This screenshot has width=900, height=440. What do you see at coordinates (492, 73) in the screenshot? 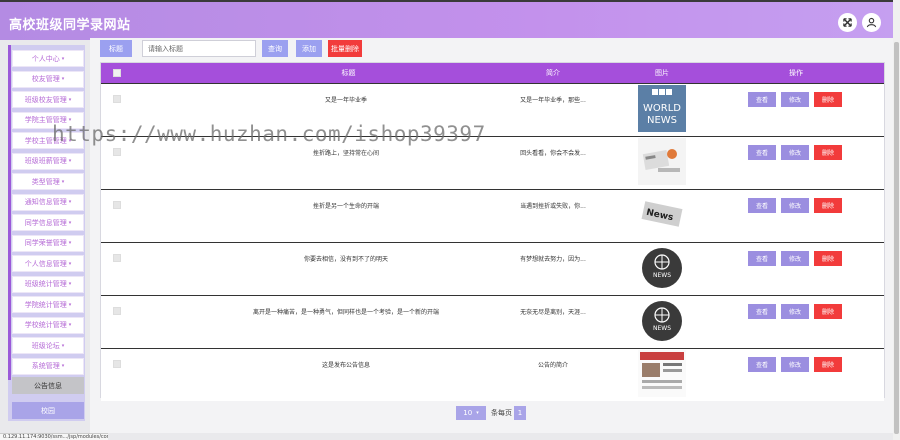
I see `table-header: 标题 简介 图片 操作` at bounding box center [492, 73].